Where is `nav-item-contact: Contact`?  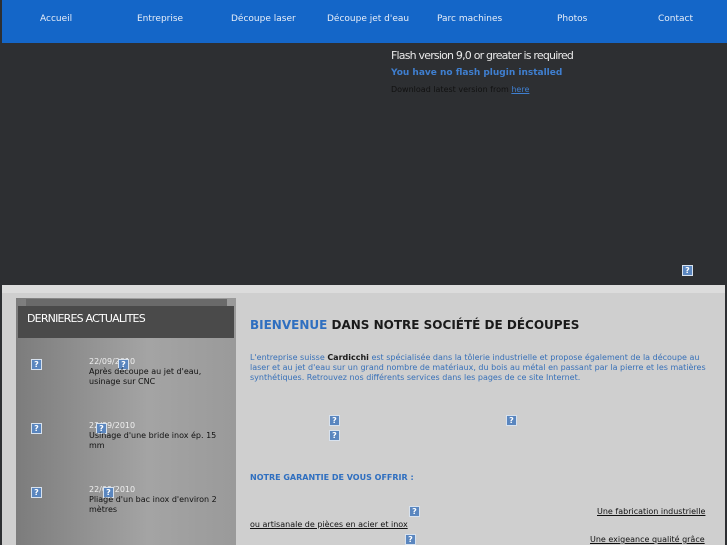
nav-item-contact: Contact is located at coordinates (675, 19).